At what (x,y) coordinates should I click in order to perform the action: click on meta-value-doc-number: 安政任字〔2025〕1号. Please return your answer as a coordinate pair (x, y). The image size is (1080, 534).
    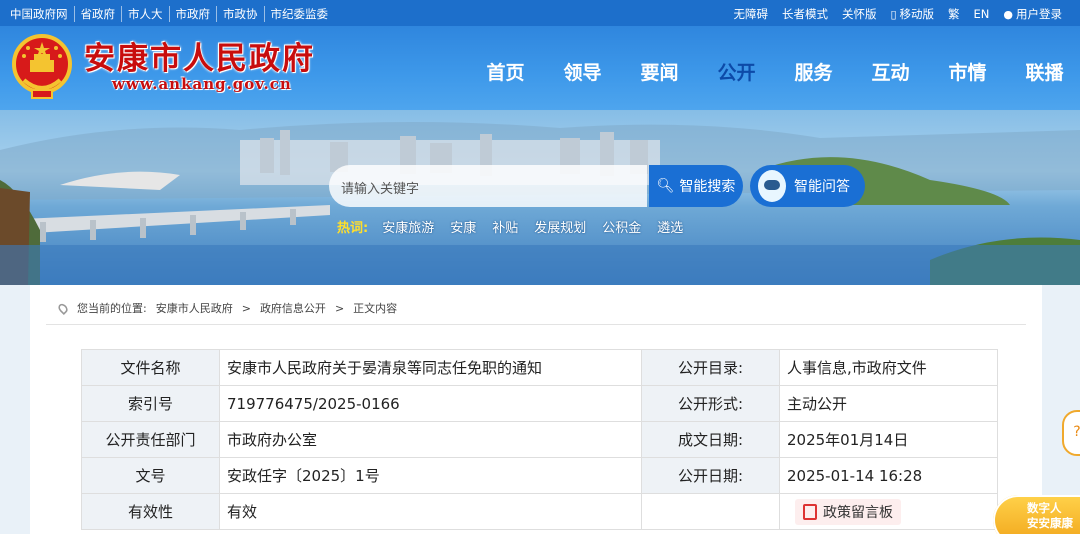
    Looking at the image, I should click on (430, 475).